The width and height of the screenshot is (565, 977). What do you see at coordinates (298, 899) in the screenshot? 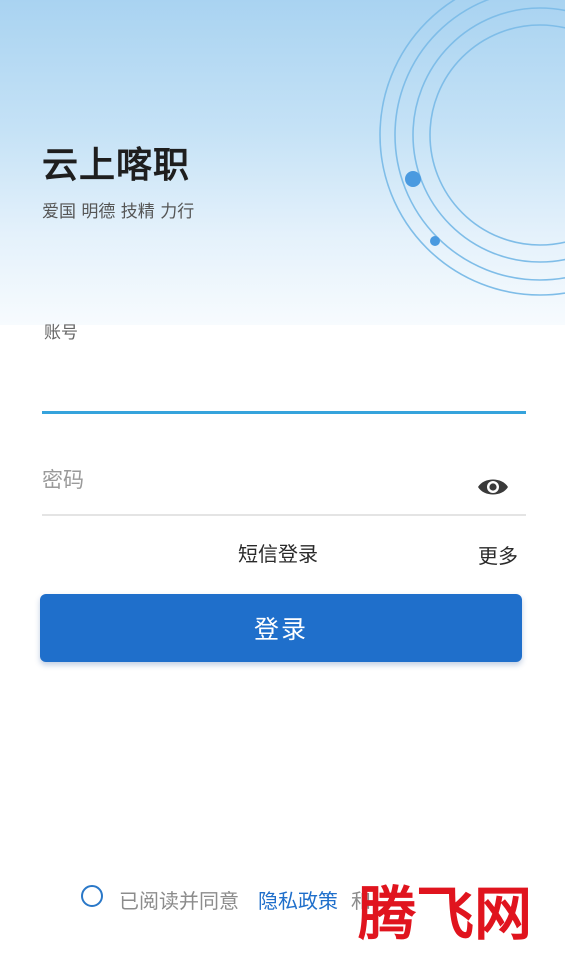
I see `privacy-policy-link: 隐私政策` at bounding box center [298, 899].